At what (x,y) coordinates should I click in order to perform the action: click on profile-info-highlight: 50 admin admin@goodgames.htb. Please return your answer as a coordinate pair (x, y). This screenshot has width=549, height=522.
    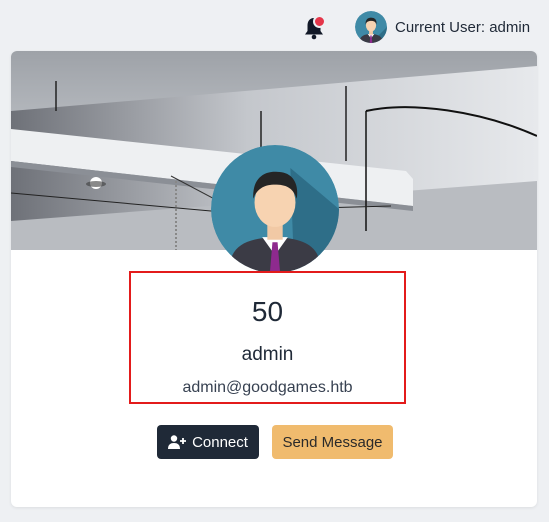
    Looking at the image, I should click on (267, 337).